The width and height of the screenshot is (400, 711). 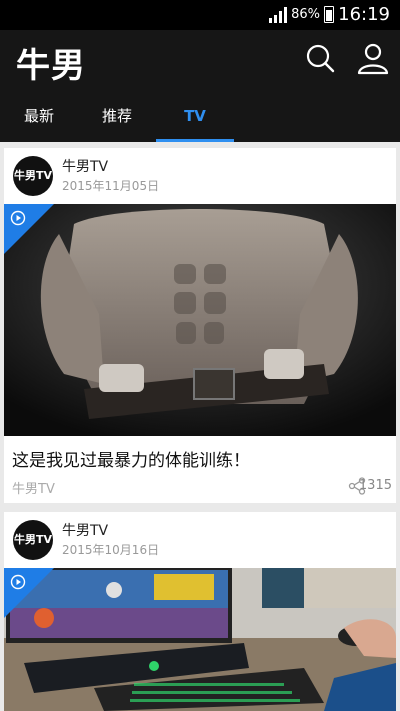 What do you see at coordinates (39, 116) in the screenshot?
I see `tab-latest: 最新` at bounding box center [39, 116].